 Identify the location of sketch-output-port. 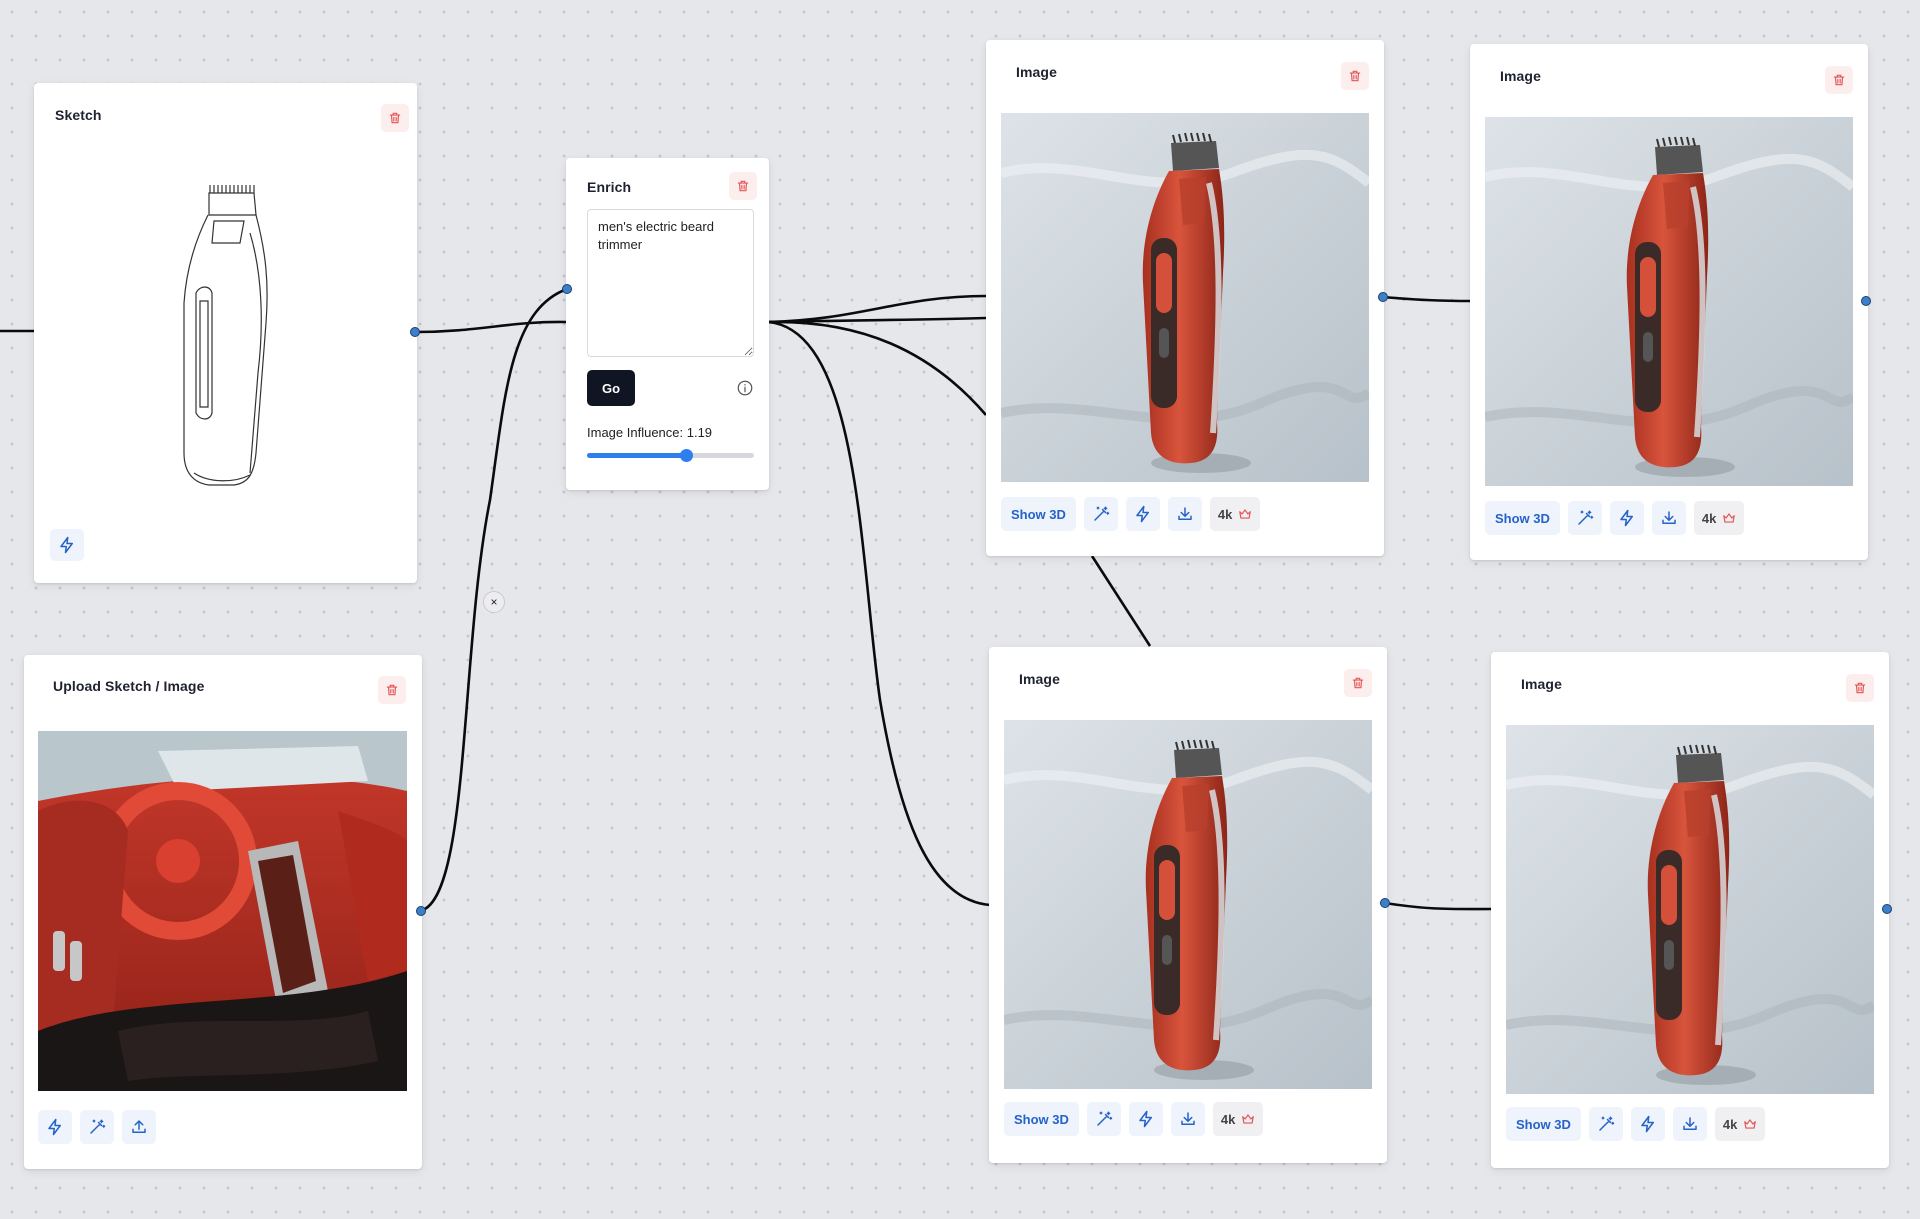
(415, 332).